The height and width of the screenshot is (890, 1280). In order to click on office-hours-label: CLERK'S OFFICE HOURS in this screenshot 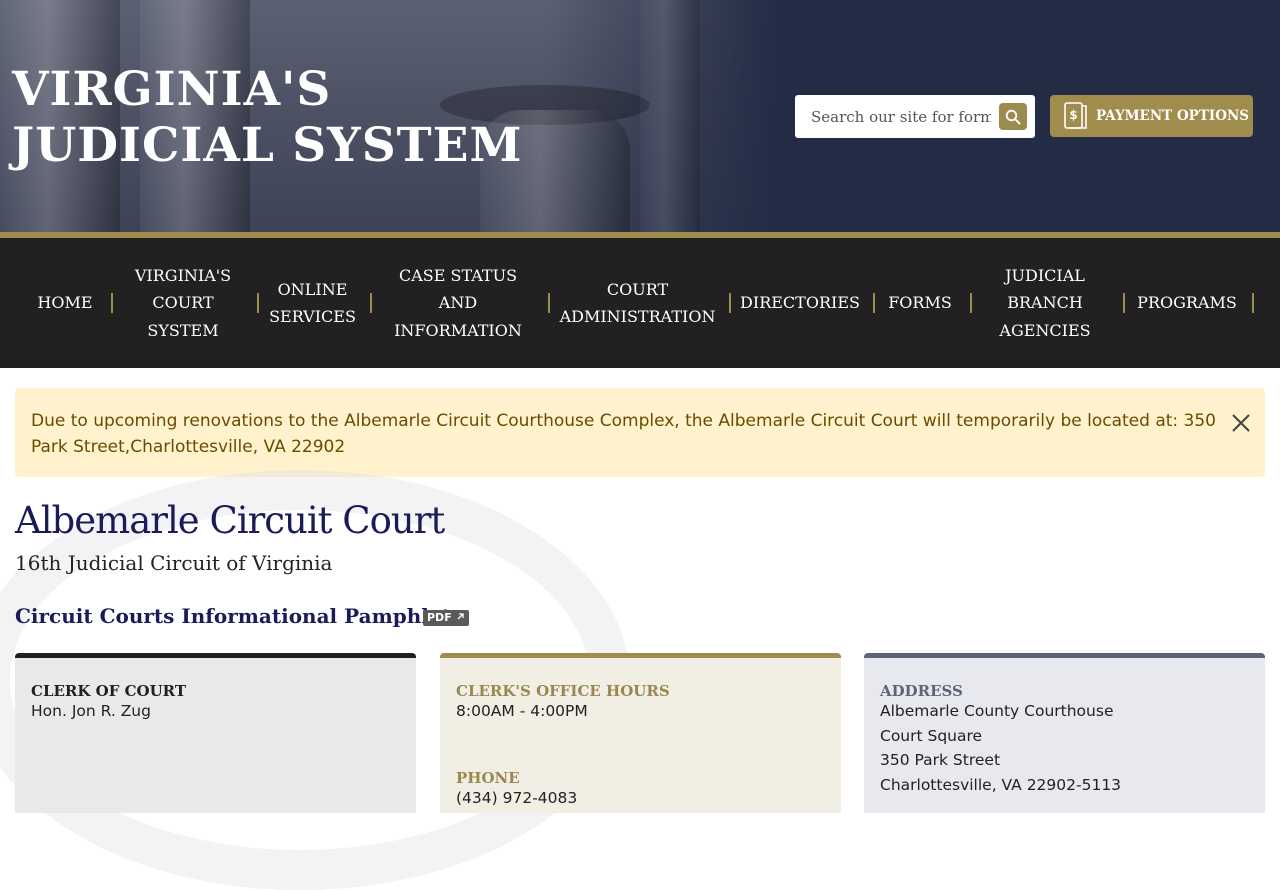, I will do `click(563, 691)`.